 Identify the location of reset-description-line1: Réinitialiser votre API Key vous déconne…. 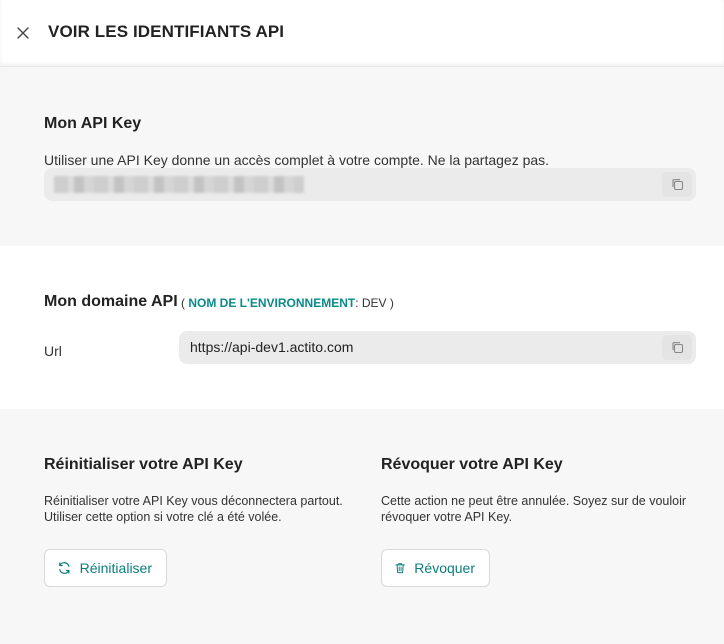
(193, 501).